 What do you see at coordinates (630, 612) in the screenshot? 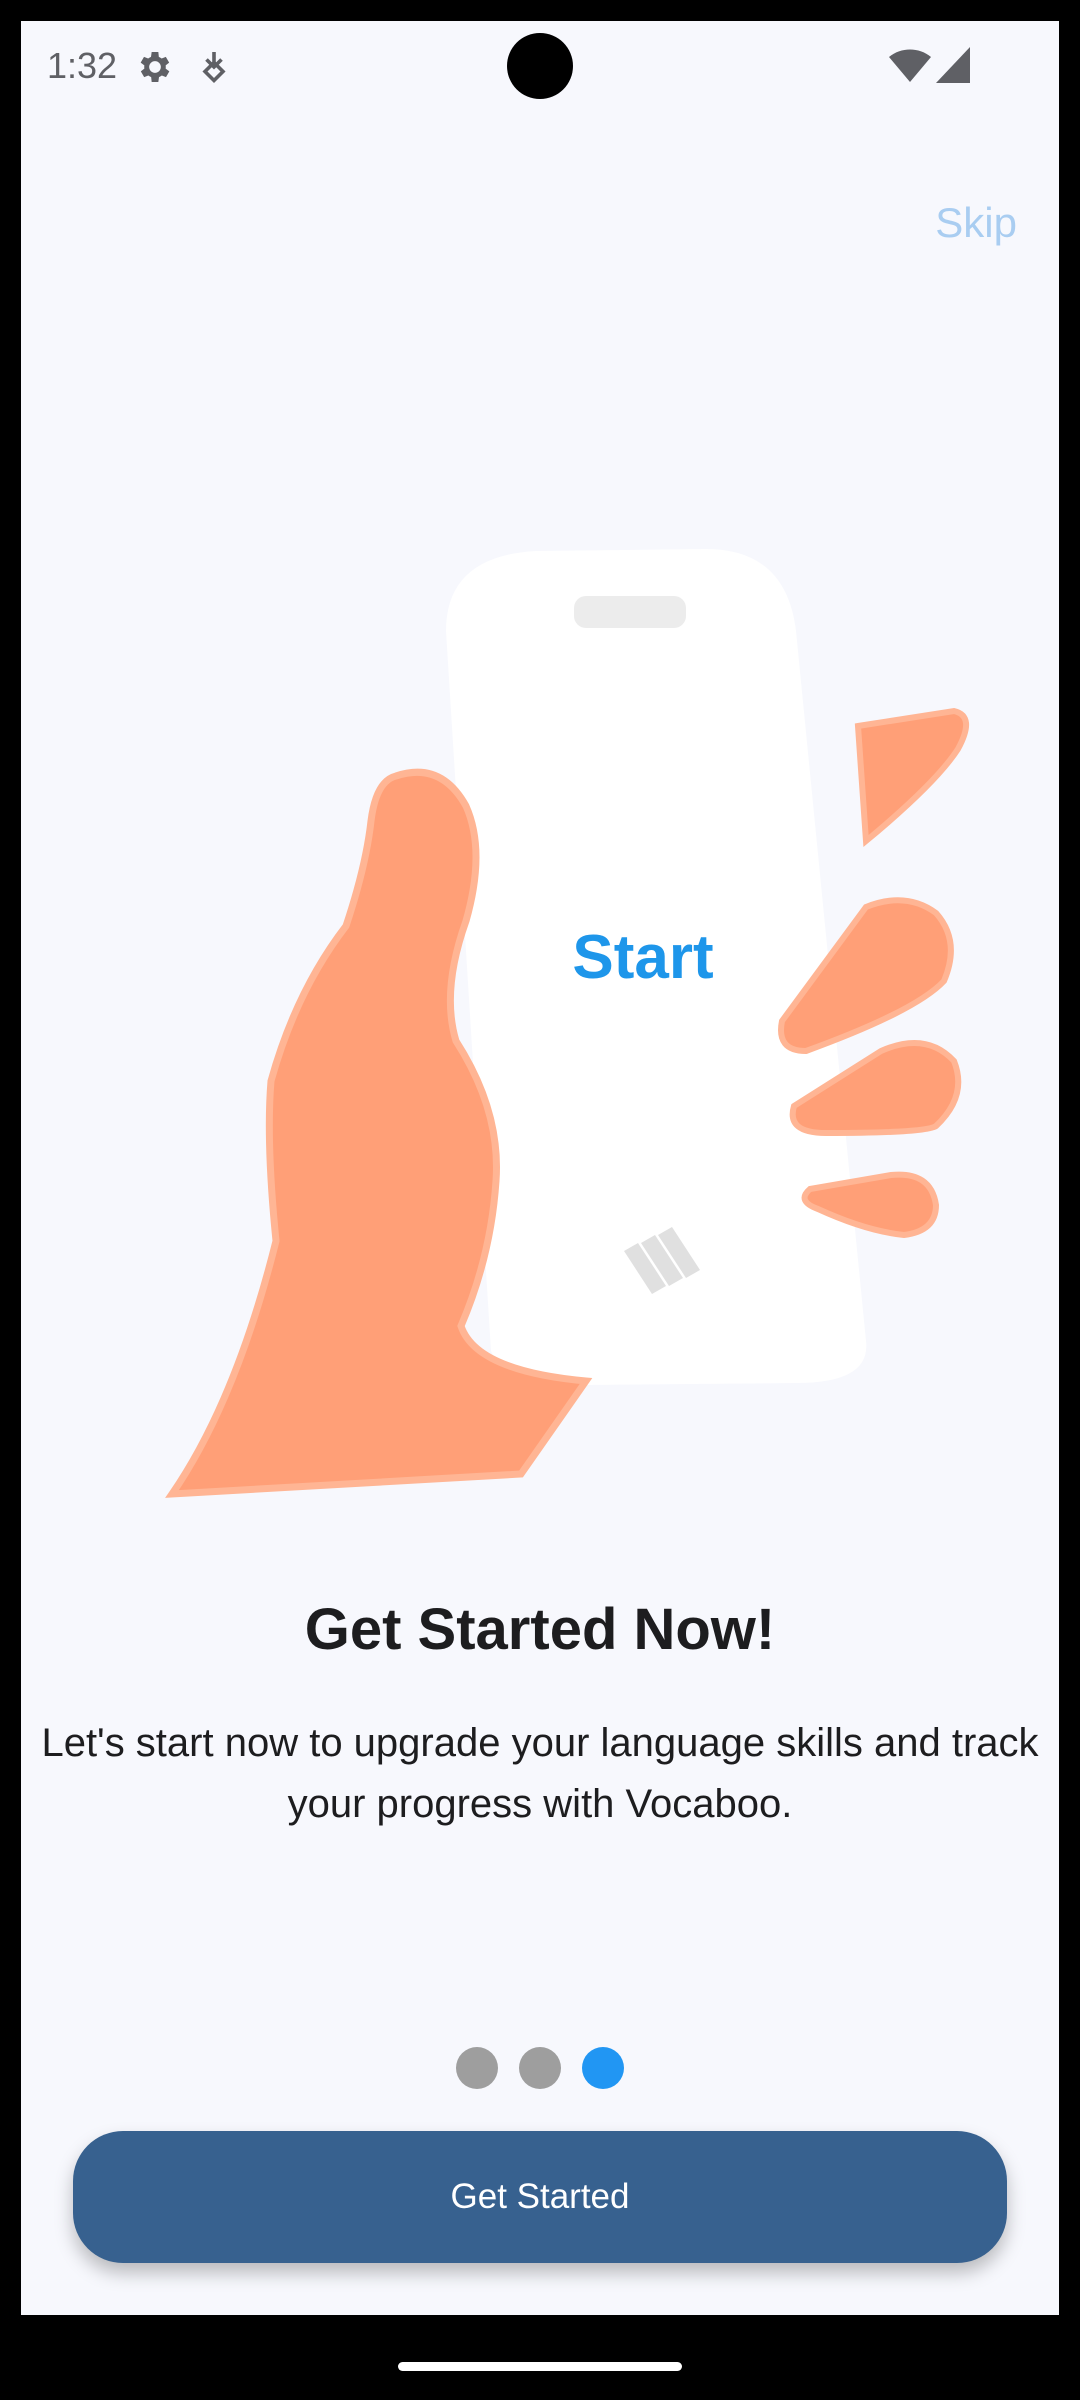
I see `phone-speaker` at bounding box center [630, 612].